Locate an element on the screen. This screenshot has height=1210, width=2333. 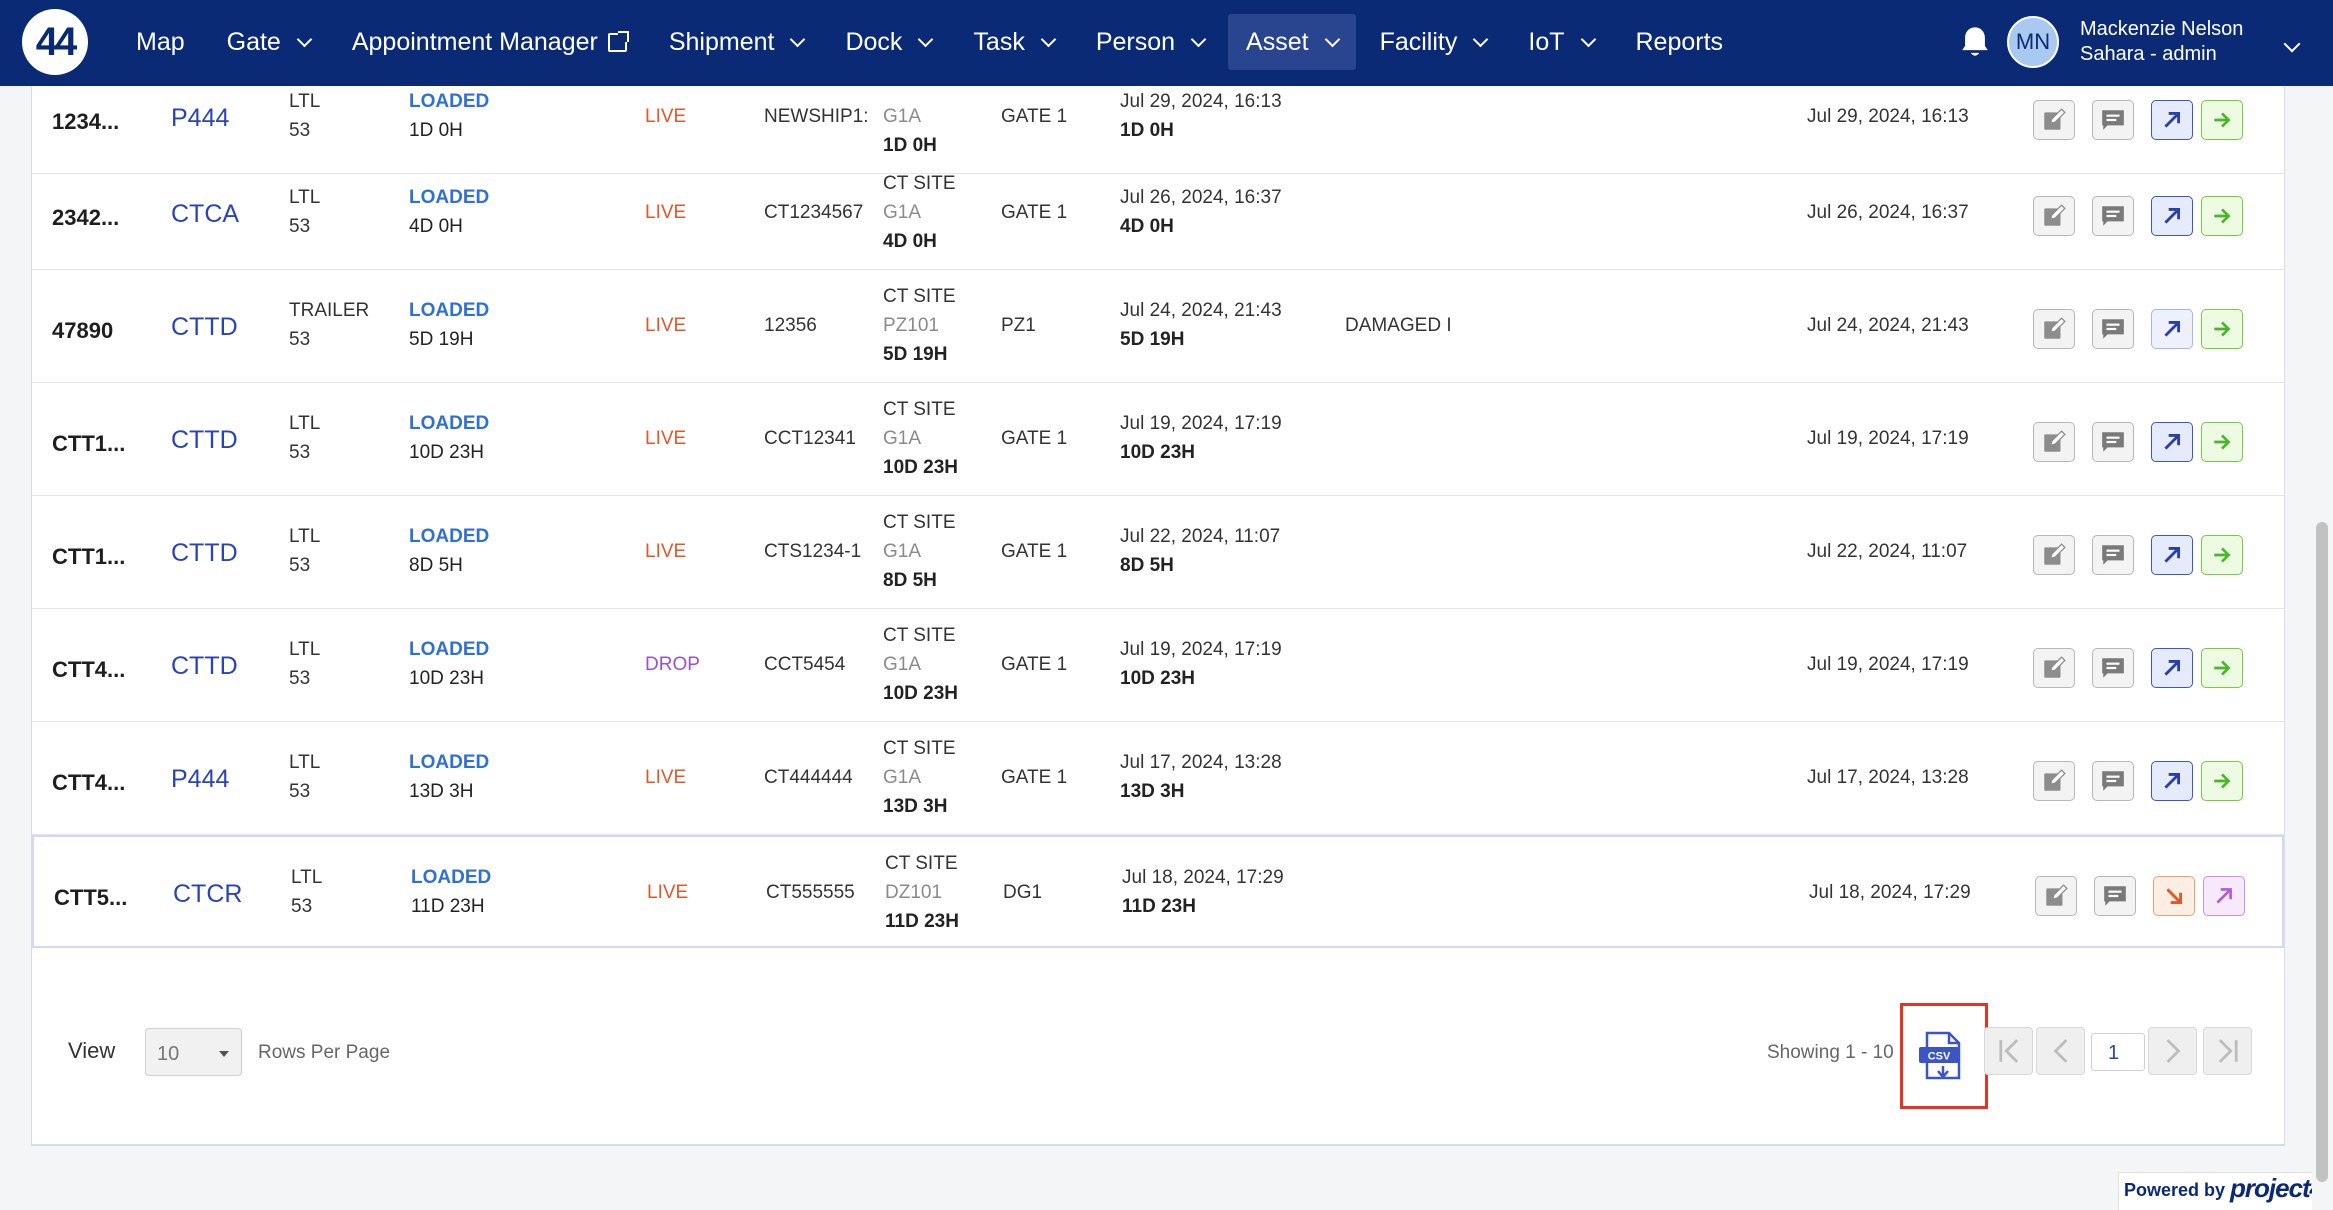
last-updated: Jul 29, 2024, 16:13 is located at coordinates (1888, 116).